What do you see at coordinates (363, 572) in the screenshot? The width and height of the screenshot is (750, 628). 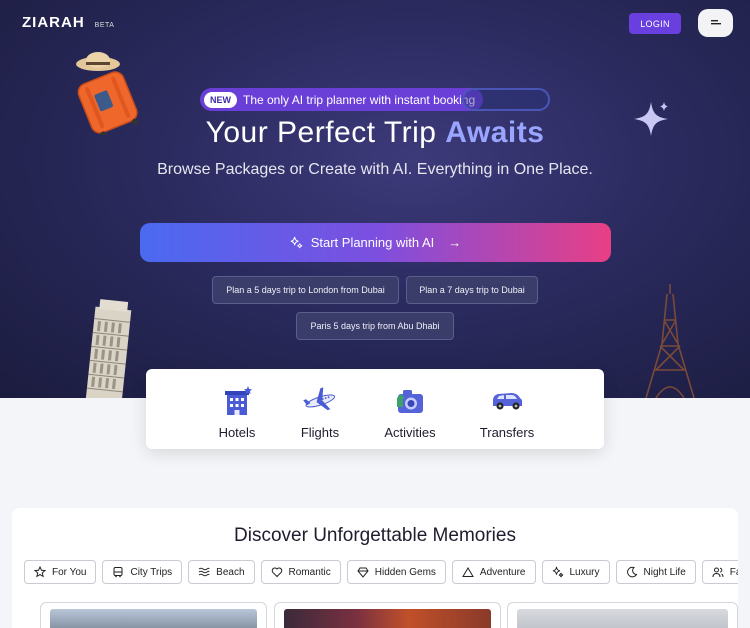 I see `gem-icon` at bounding box center [363, 572].